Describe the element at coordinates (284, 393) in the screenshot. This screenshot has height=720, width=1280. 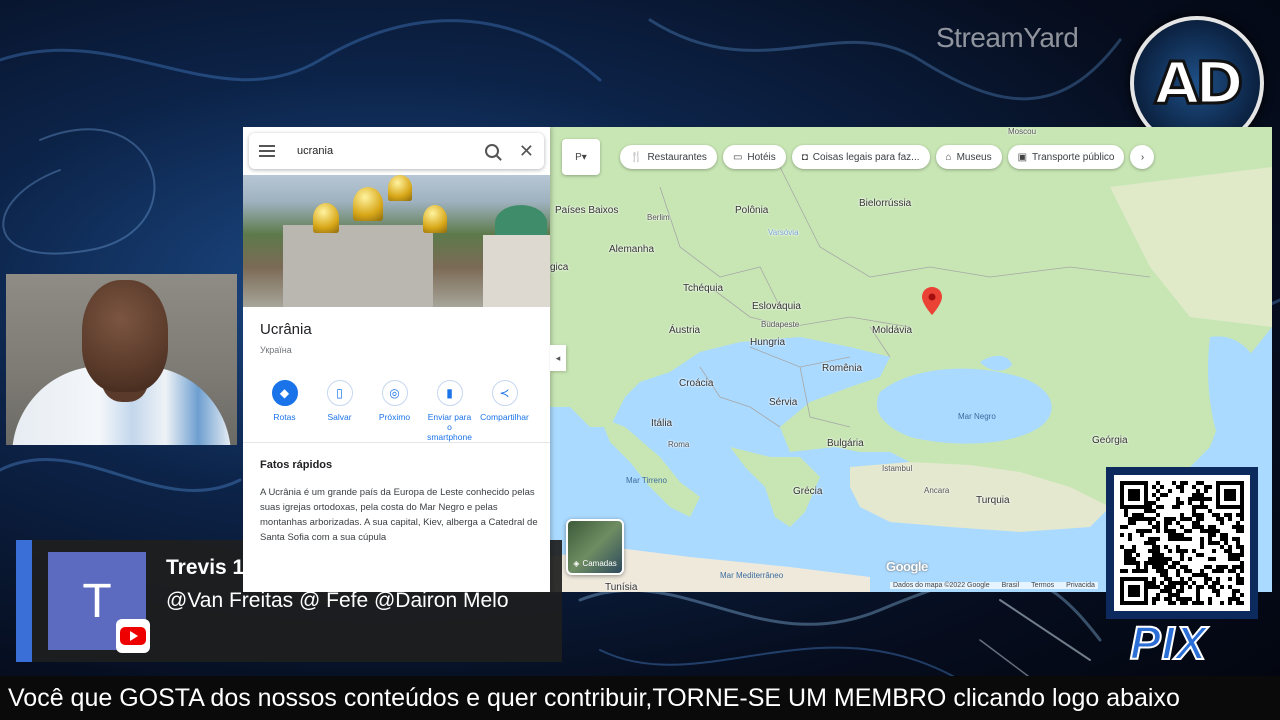
I see `directions-icon: ◆` at that location.